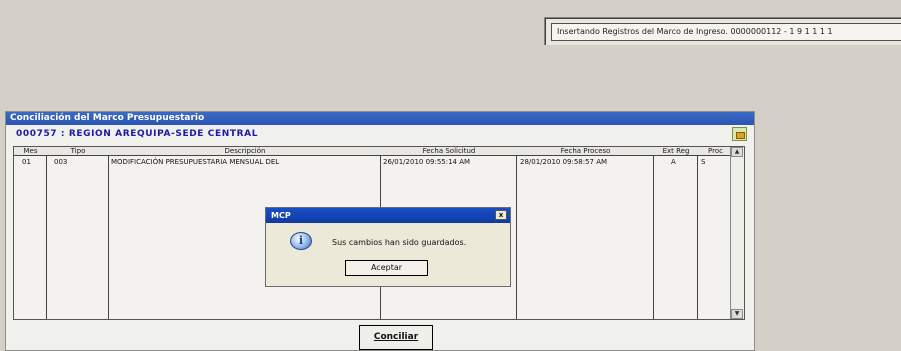 The width and height of the screenshot is (901, 351). Describe the element at coordinates (380, 134) in the screenshot. I see `region-row: 000757 : REGION AREQUIPA-SEDE CENTRAL` at that location.